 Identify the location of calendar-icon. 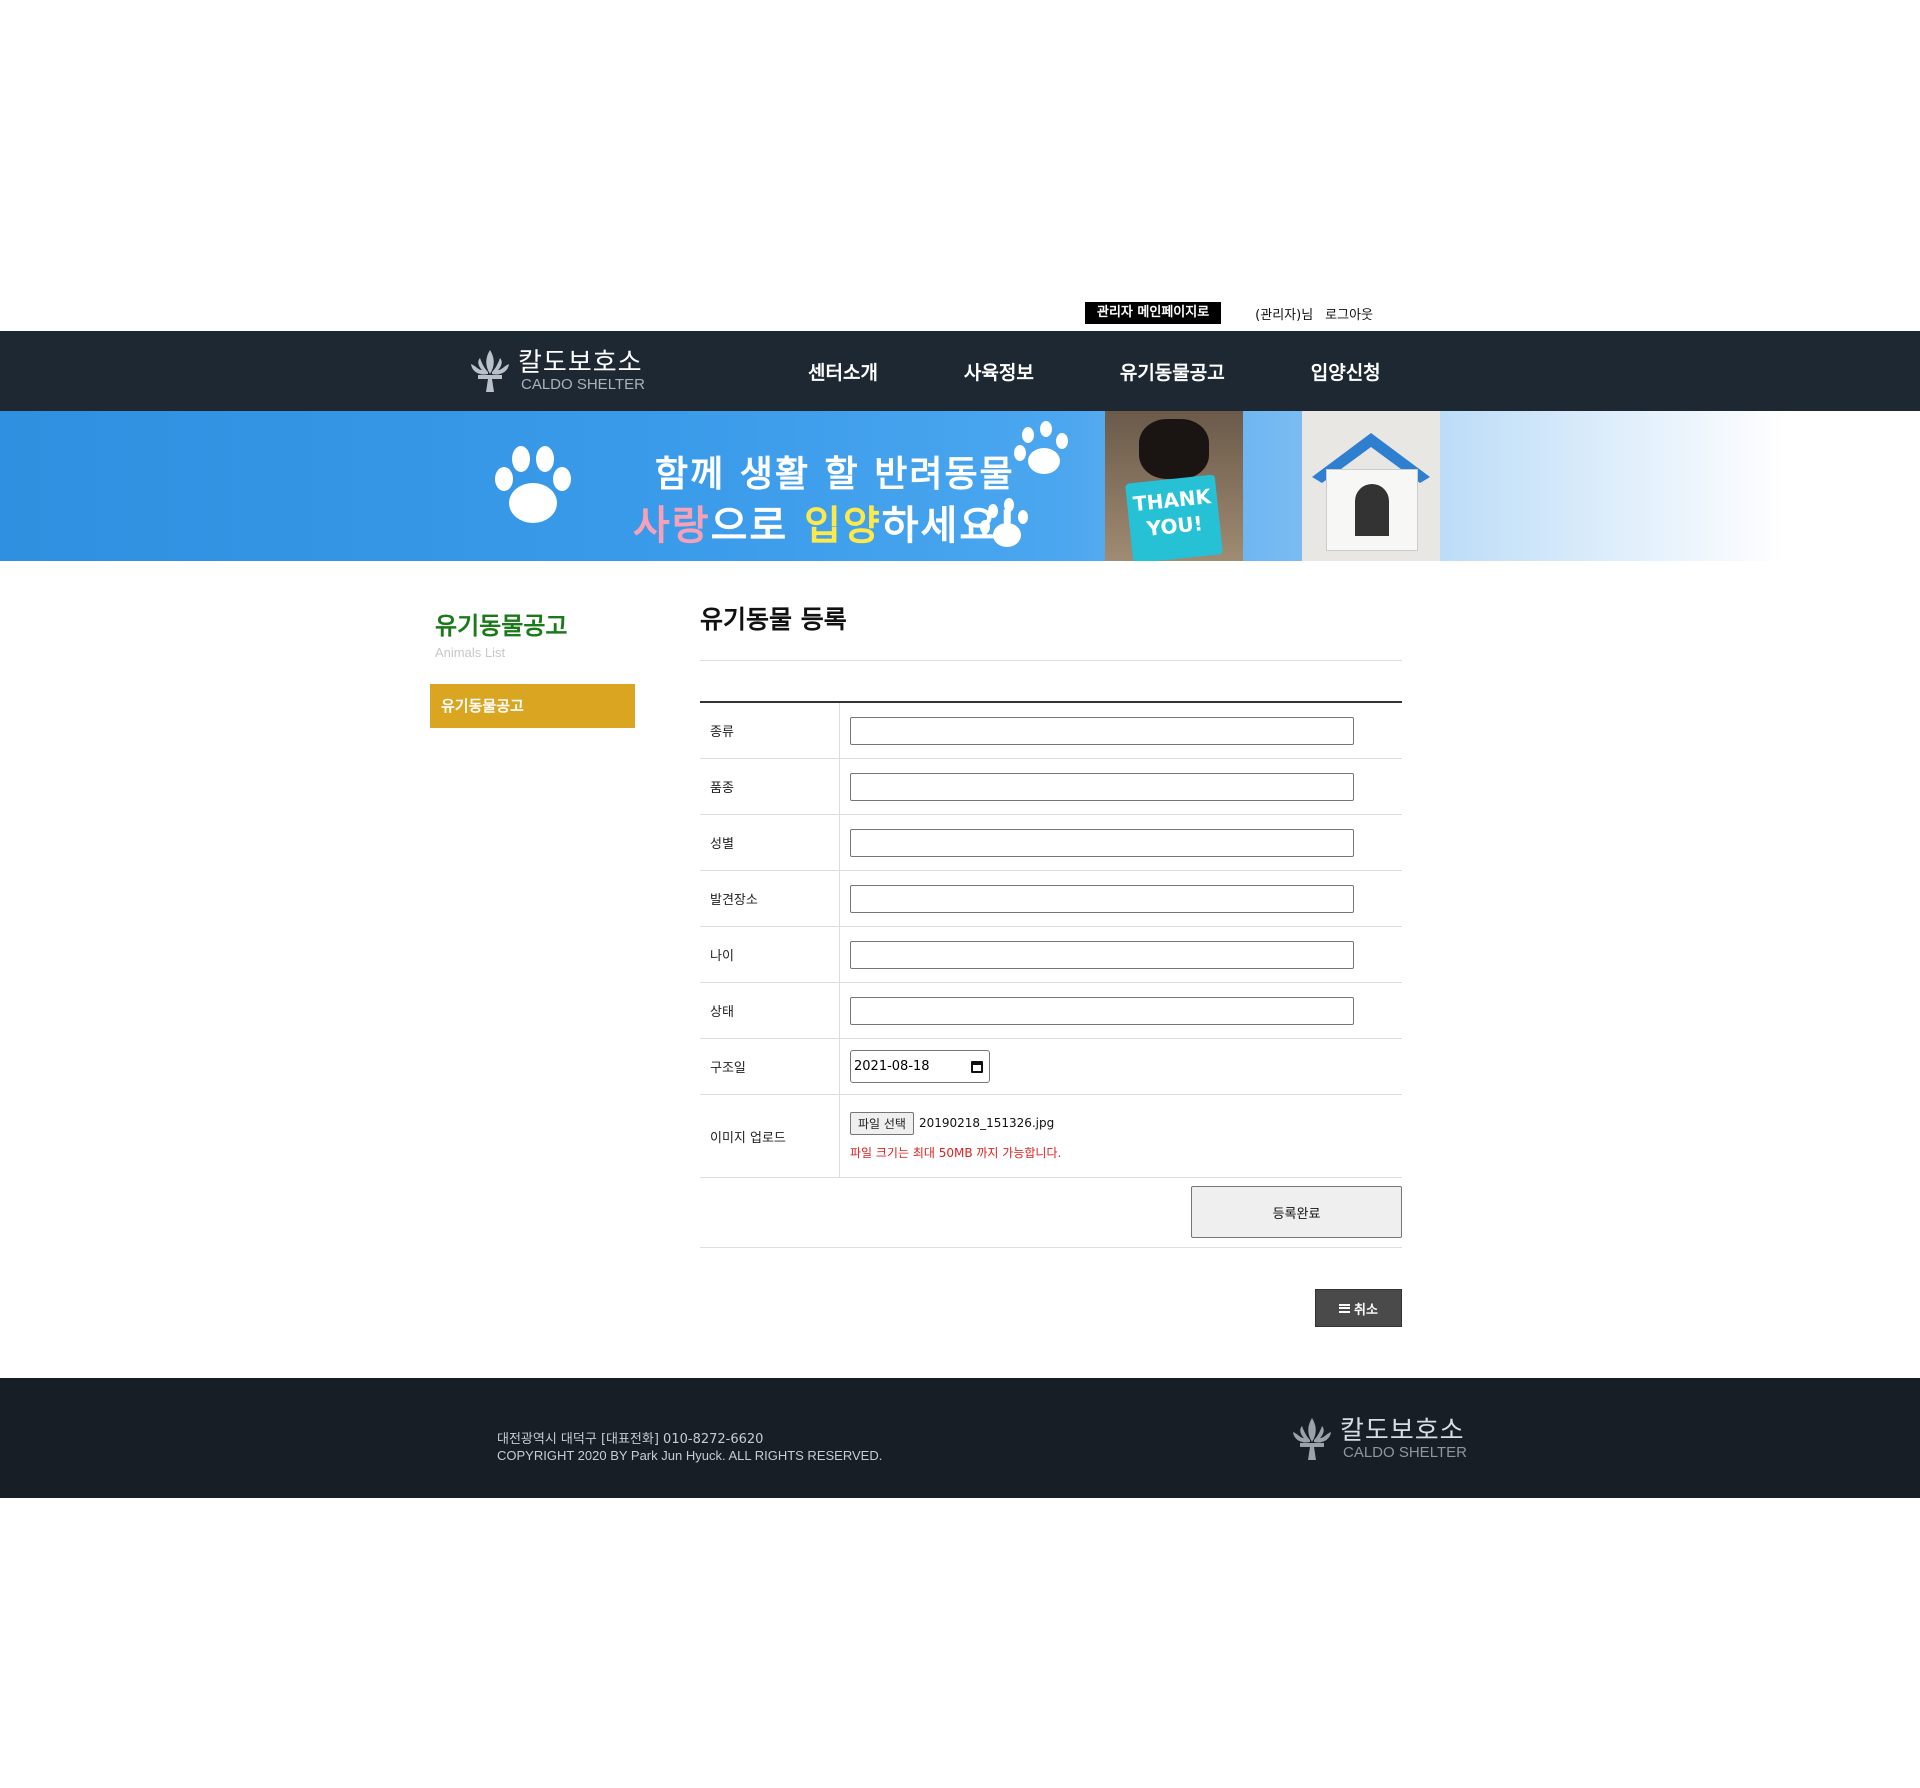
(977, 1066).